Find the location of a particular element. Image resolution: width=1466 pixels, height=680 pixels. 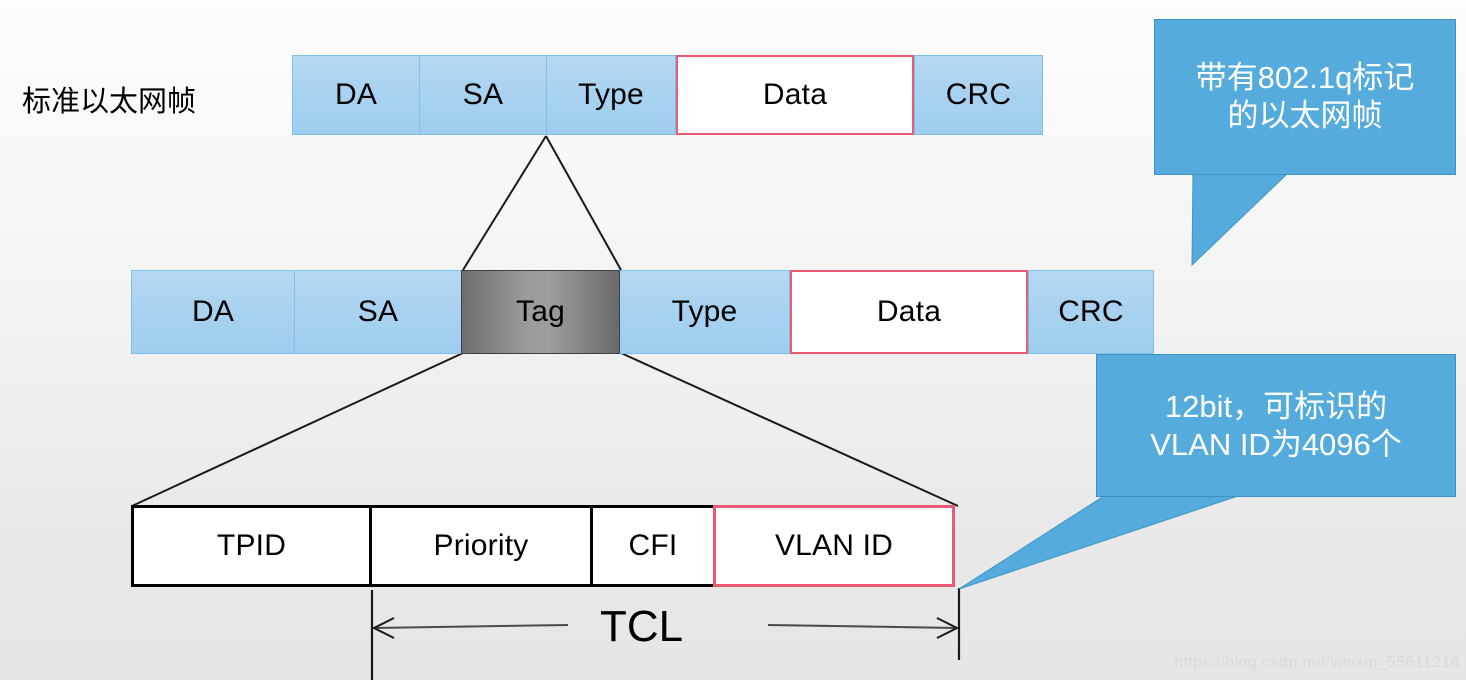

tag-detail-label: Priority is located at coordinates (481, 545).